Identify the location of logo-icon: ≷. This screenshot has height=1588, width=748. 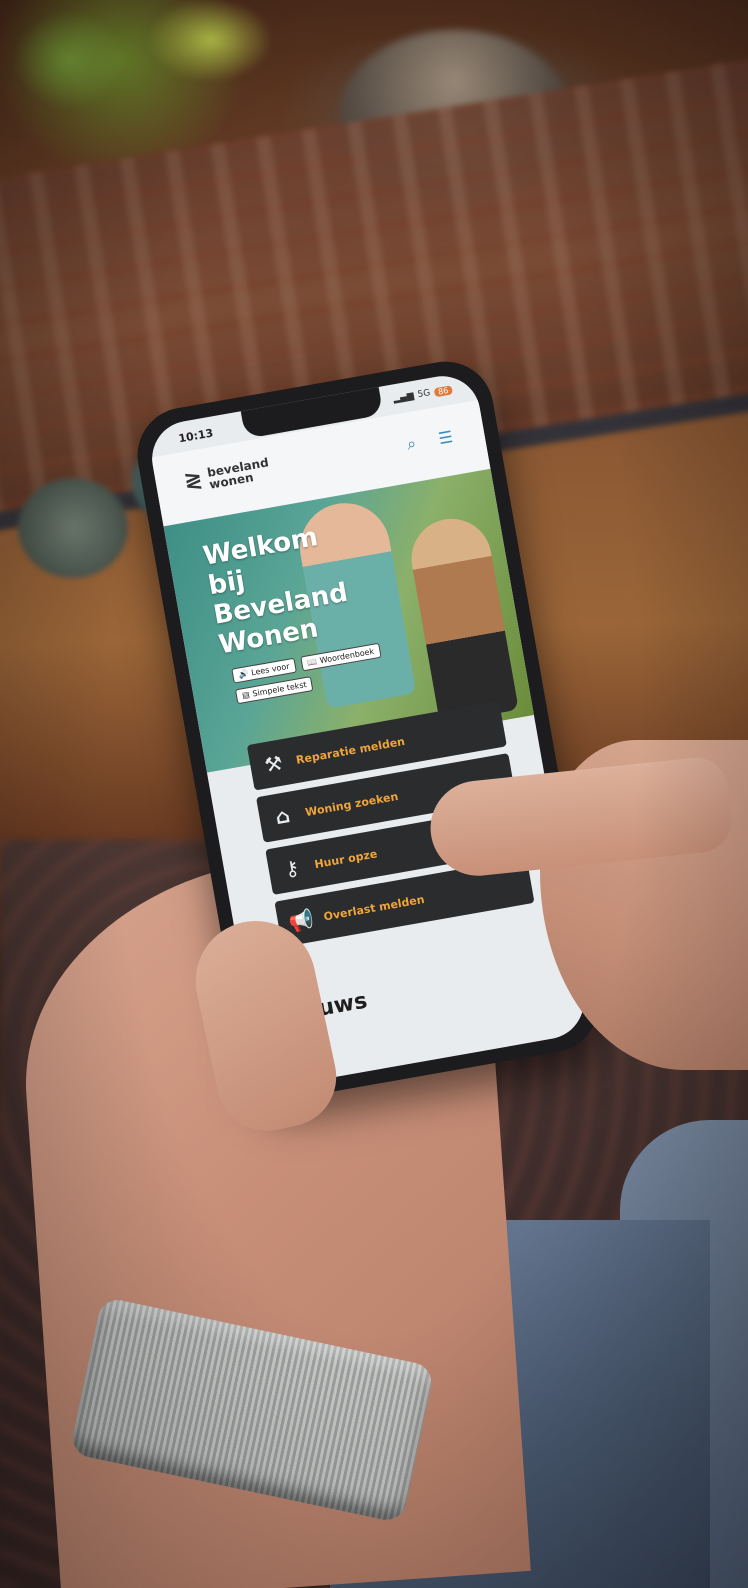
(193, 481).